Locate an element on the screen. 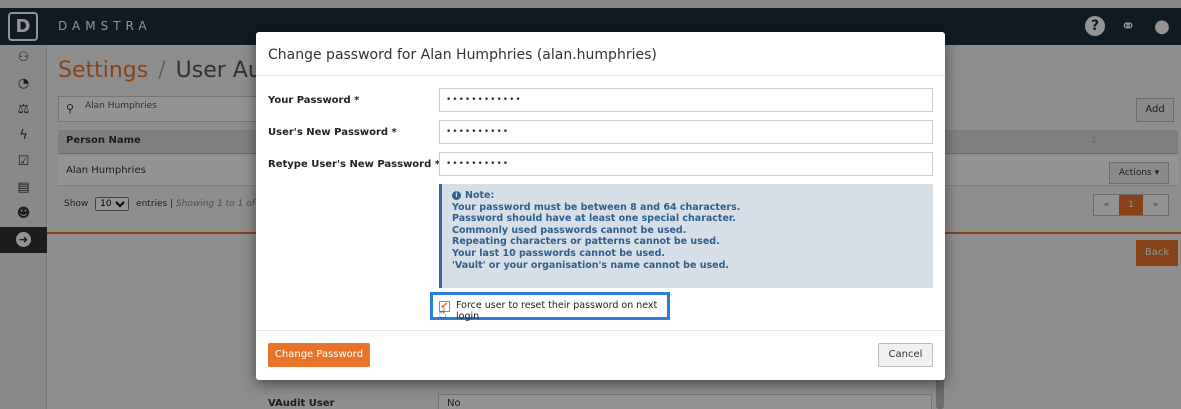  note-header: i Note: is located at coordinates (687, 196).